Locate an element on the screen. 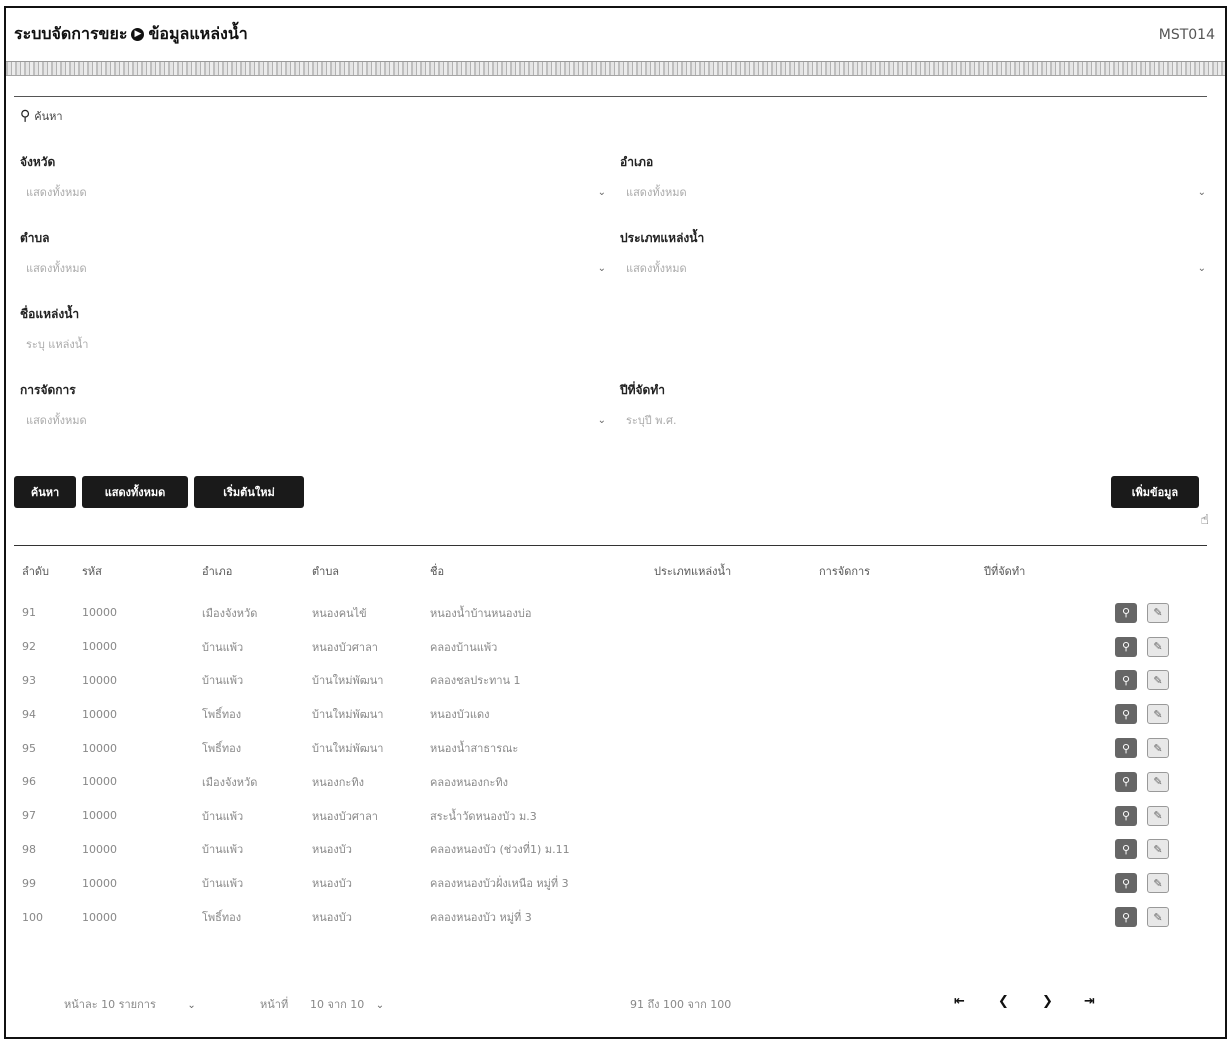 This screenshot has width=1231, height=1043. add-record-button: เพิ่มข้อมูล is located at coordinates (1155, 492).